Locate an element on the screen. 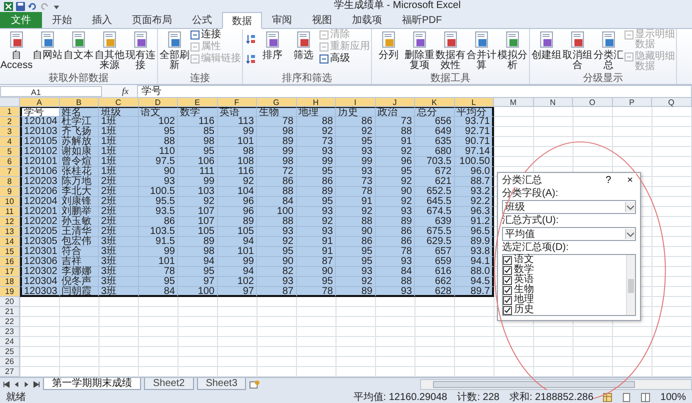  ribbon-button: 高级 is located at coordinates (334, 59).